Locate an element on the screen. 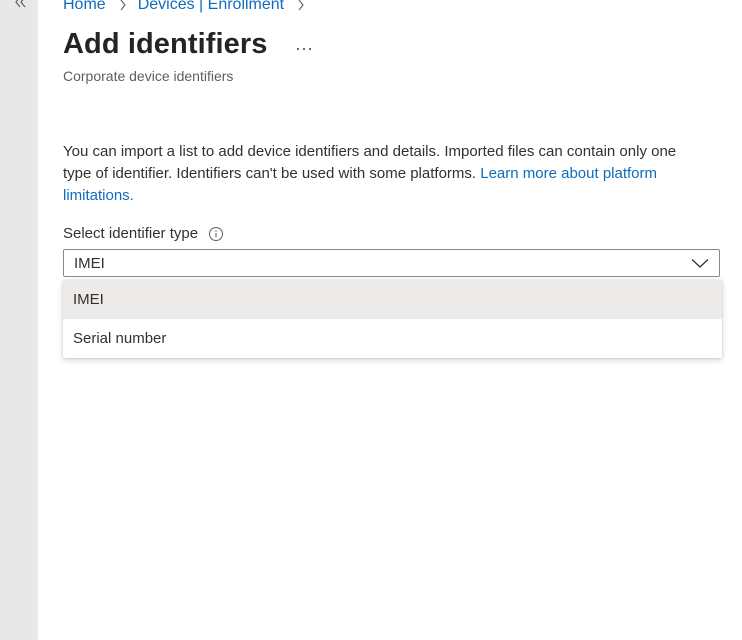 The image size is (742, 640). chevron-down-icon is located at coordinates (700, 263).